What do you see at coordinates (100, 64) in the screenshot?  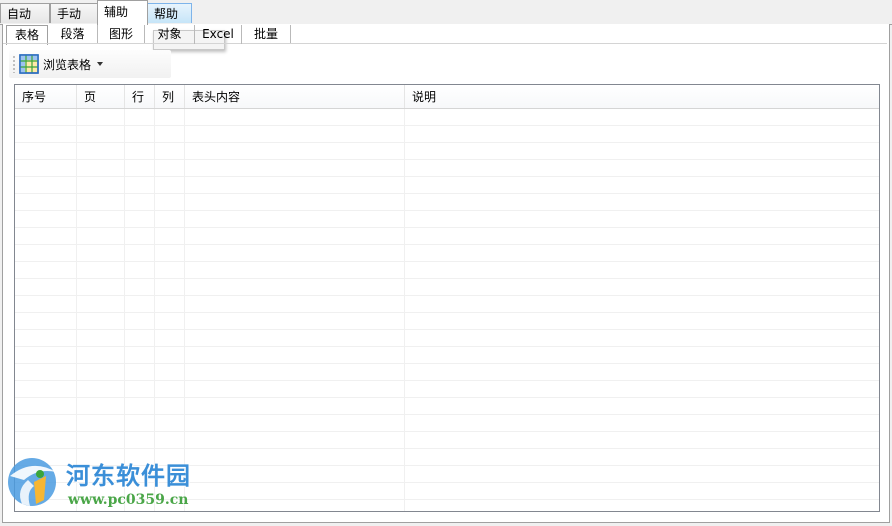 I see `dropdown-arrow-icon` at bounding box center [100, 64].